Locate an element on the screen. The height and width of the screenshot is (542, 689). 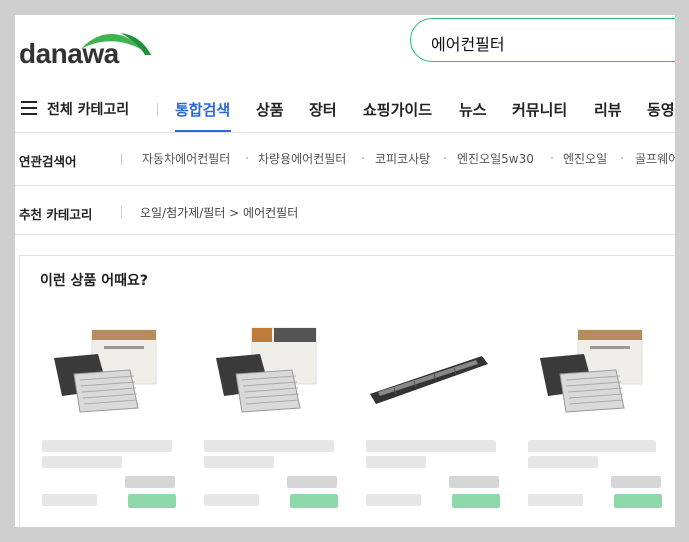
related-search-title: 연관검색어 is located at coordinates (48, 161).